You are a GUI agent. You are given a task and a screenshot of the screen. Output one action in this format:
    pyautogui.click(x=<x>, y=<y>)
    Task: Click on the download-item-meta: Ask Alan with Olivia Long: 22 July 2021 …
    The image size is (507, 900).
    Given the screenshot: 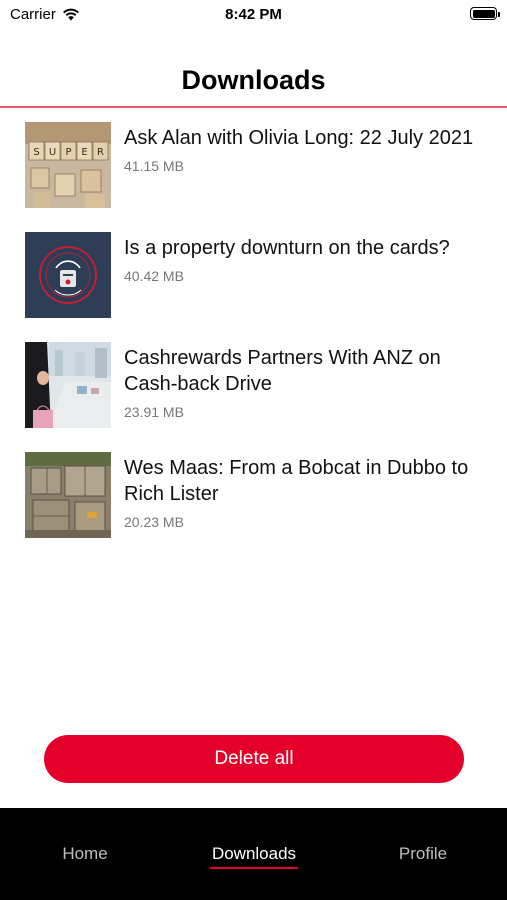 What is the action you would take?
    pyautogui.click(x=298, y=177)
    